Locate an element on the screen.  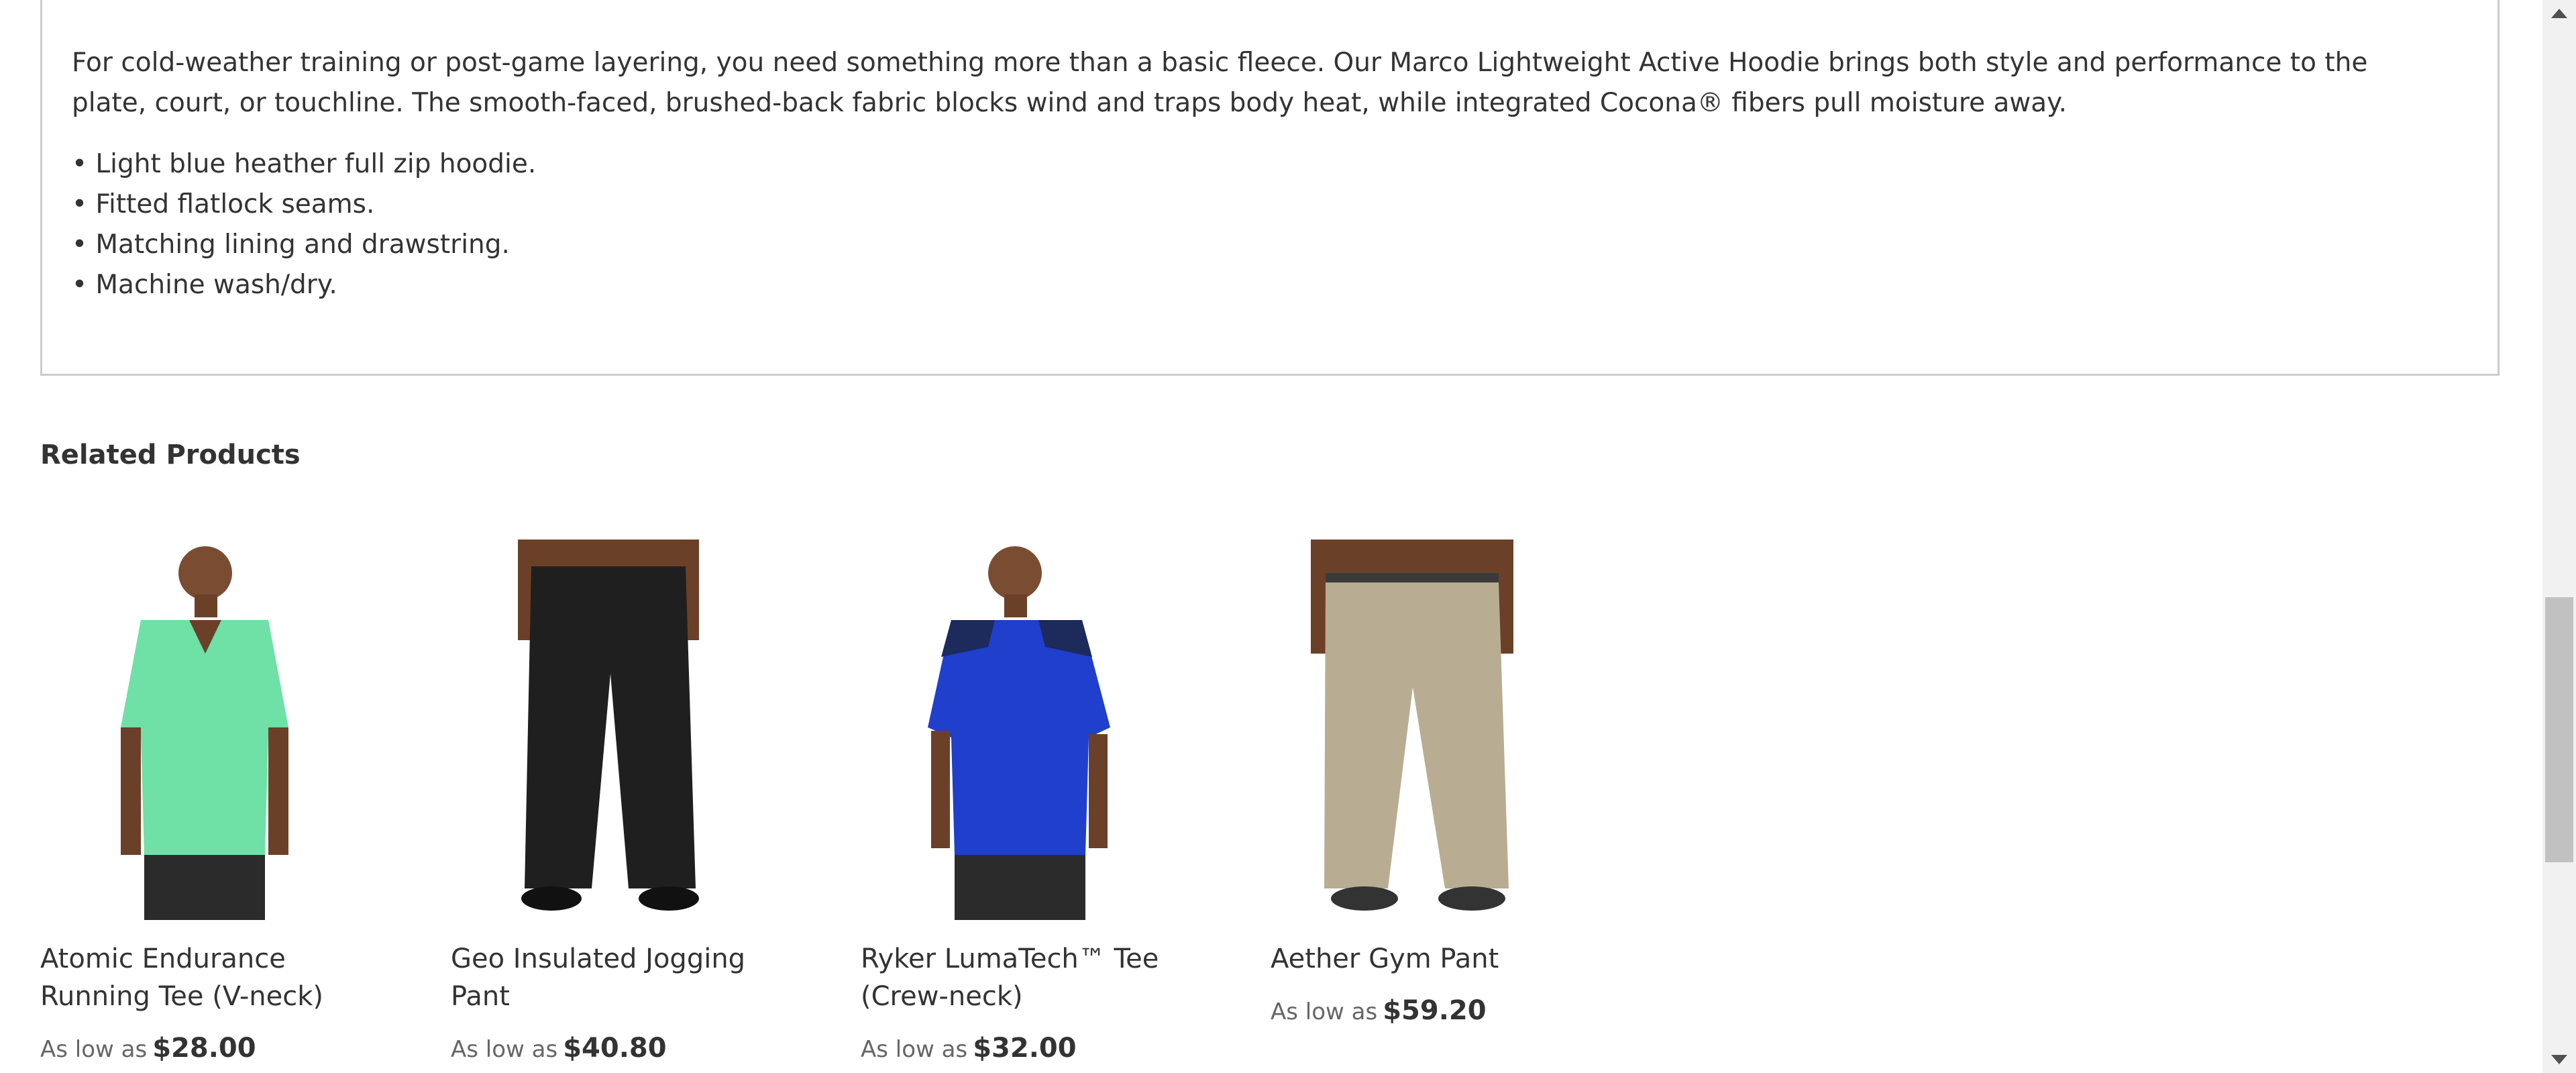
price-value: $28.00 is located at coordinates (204, 1048).